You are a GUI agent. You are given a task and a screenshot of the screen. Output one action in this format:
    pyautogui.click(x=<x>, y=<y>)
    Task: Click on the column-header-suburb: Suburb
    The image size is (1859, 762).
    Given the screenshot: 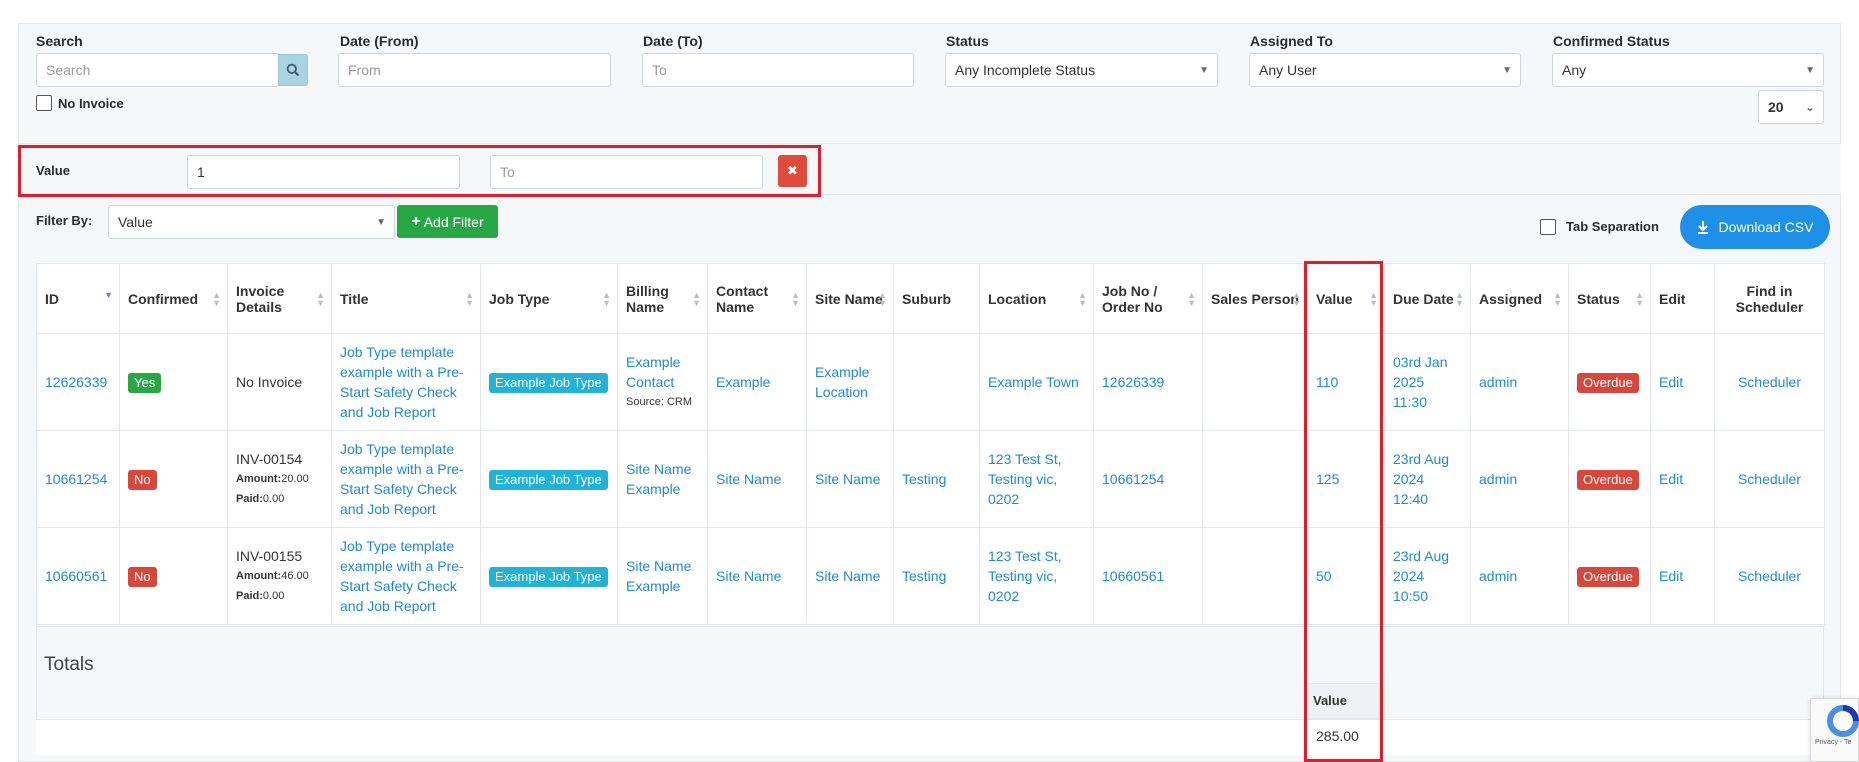 What is the action you would take?
    pyautogui.click(x=936, y=298)
    